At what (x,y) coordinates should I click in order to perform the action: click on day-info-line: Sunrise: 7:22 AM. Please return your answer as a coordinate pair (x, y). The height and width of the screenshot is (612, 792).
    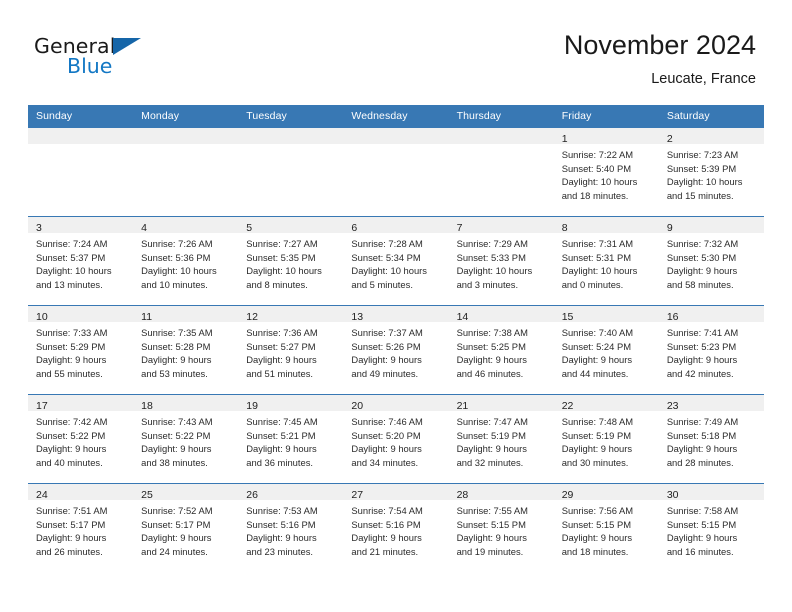
    Looking at the image, I should click on (597, 154).